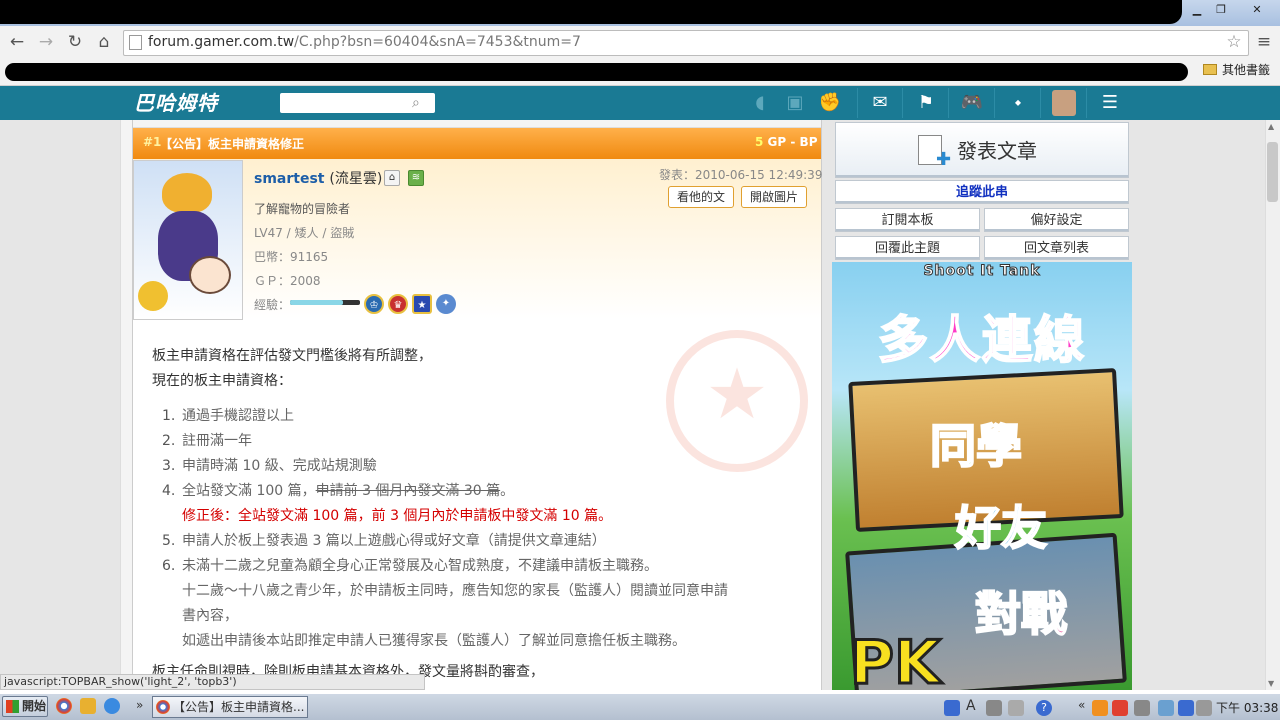 This screenshot has height=720, width=1280. I want to click on redacted-tabs, so click(591, 12).